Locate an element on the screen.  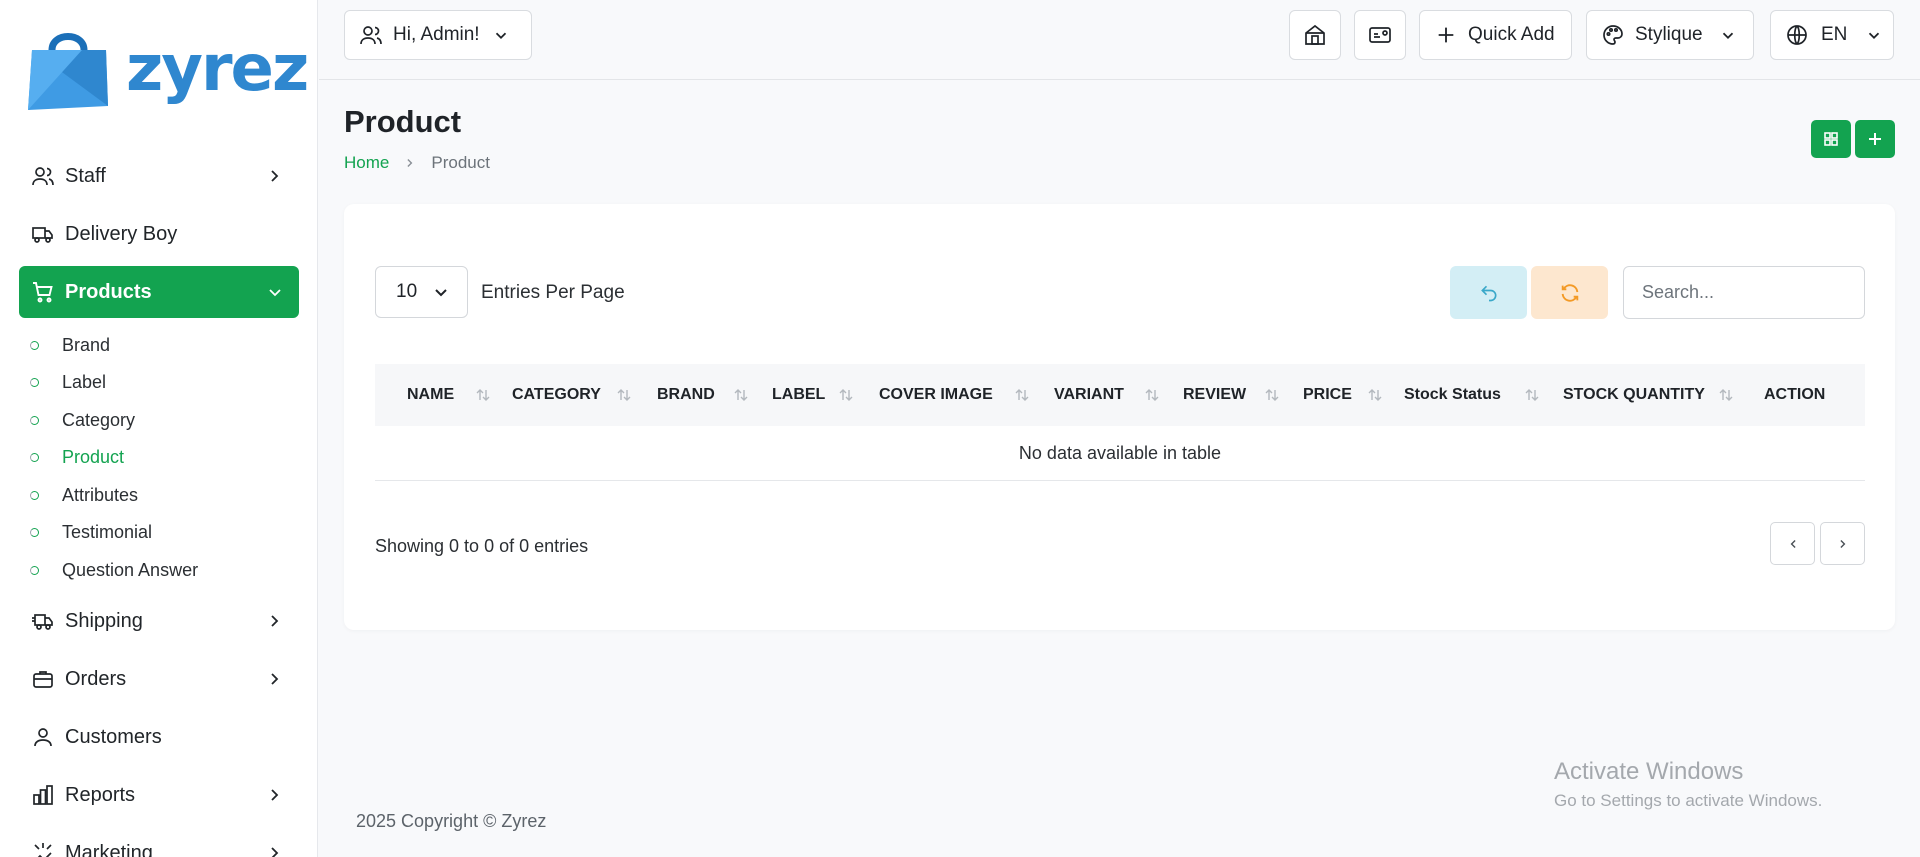
breadcrumb: Home Product is located at coordinates (417, 163).